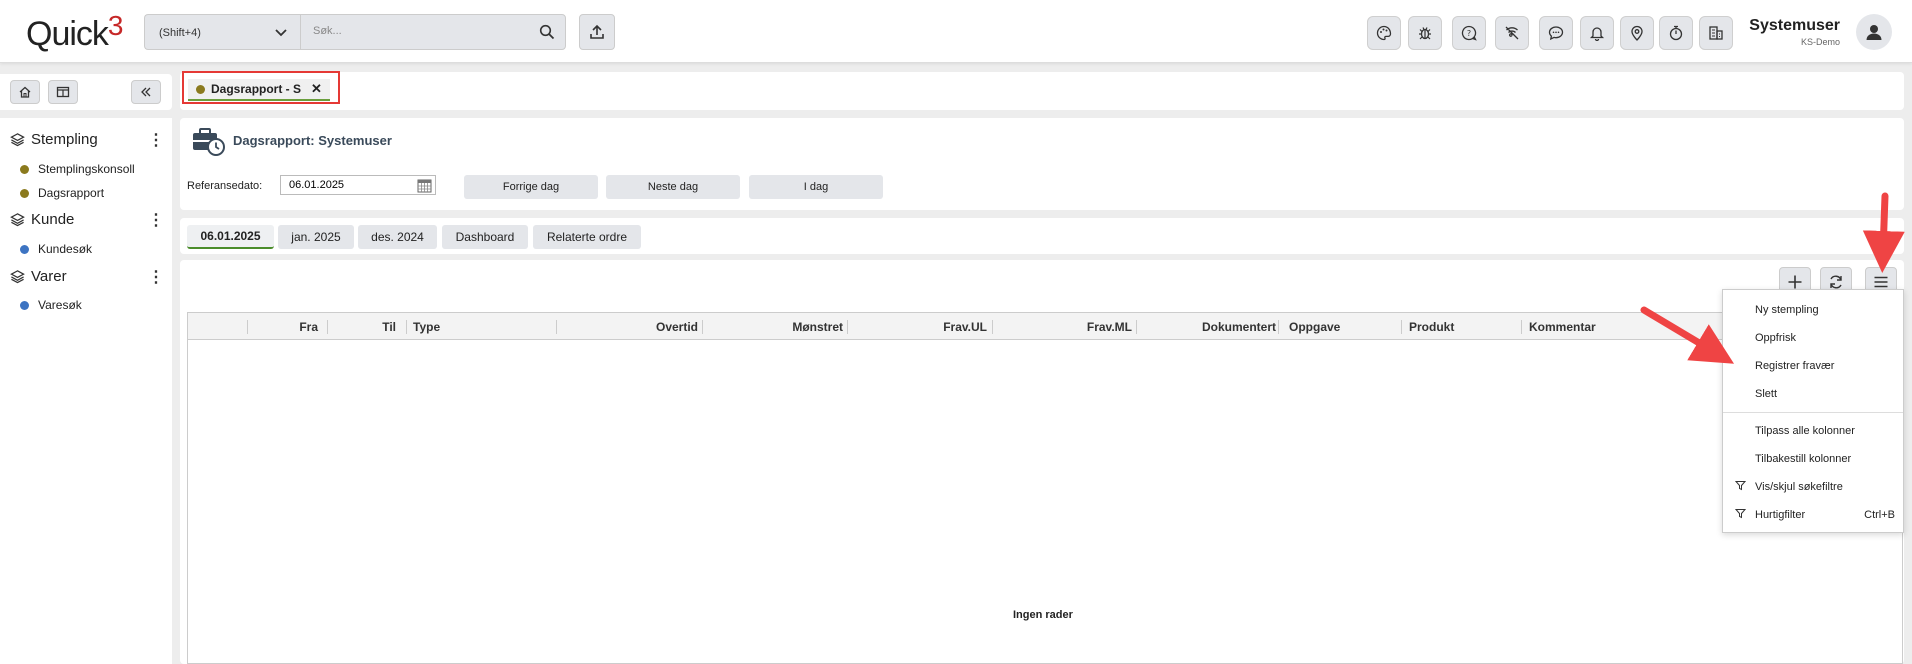 This screenshot has width=1912, height=664. I want to click on home-icon, so click(25, 92).